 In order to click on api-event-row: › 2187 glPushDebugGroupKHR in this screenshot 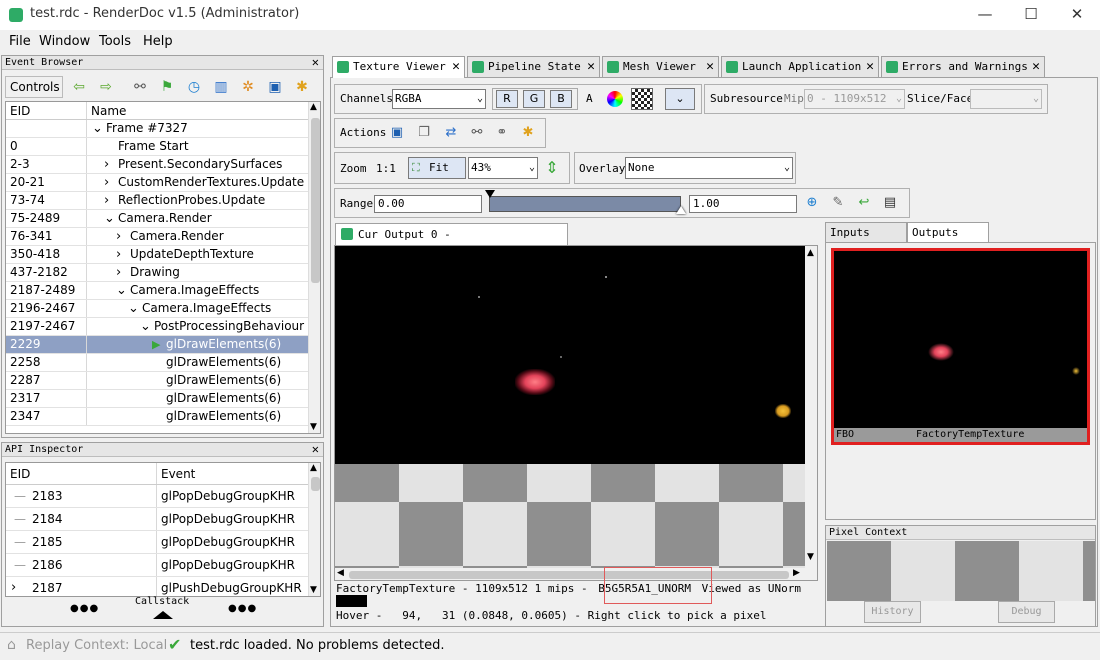, I will do `click(157, 586)`.